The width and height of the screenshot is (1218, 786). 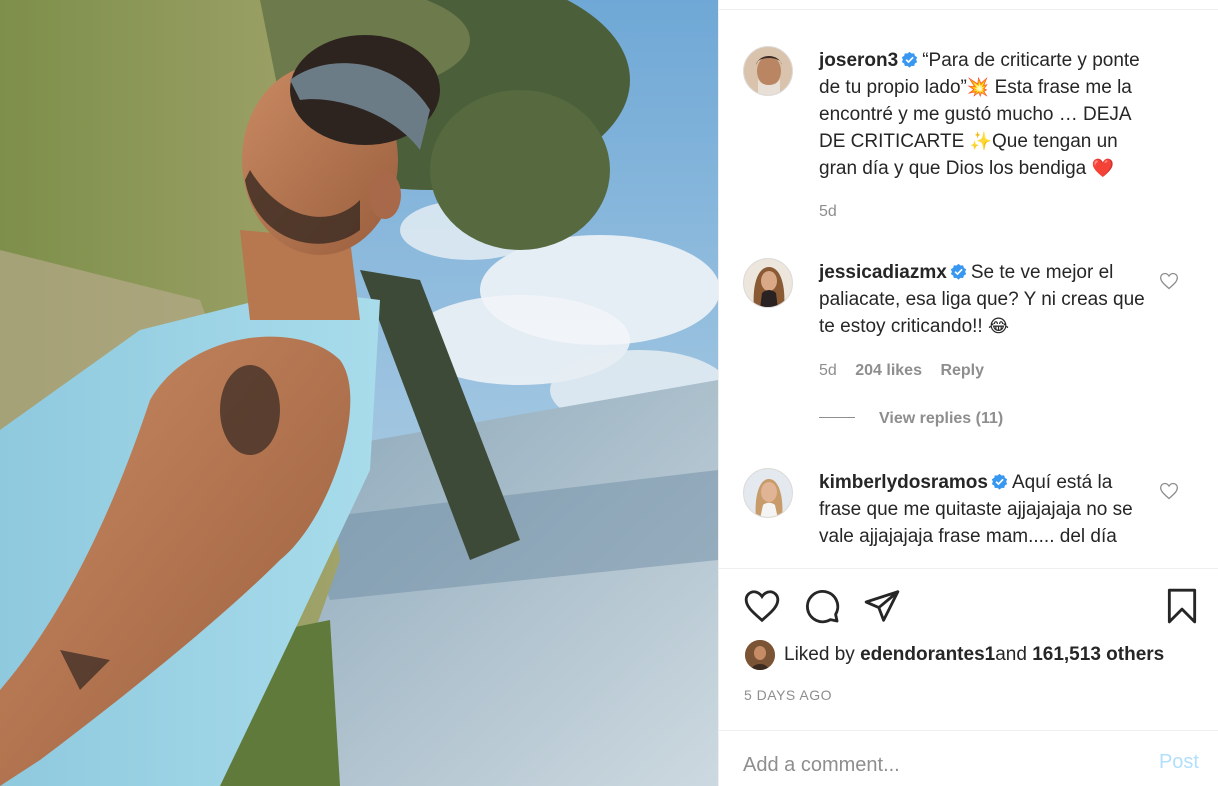 I want to click on commenter-username: jessicadiazmx, so click(x=883, y=272).